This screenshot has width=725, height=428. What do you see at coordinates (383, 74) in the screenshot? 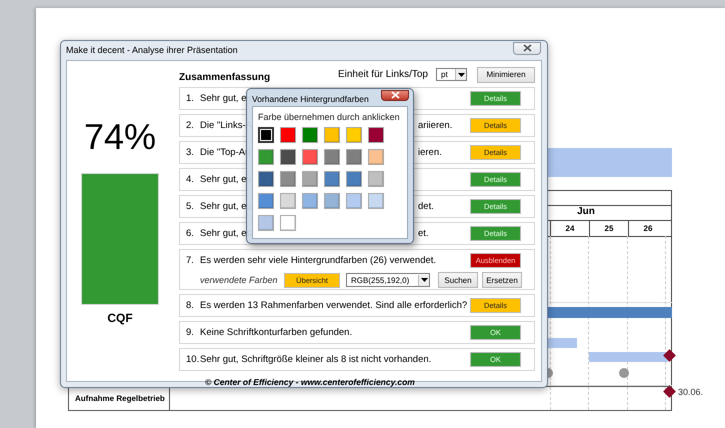
I see `unit-label: Einheit für Links/Top` at bounding box center [383, 74].